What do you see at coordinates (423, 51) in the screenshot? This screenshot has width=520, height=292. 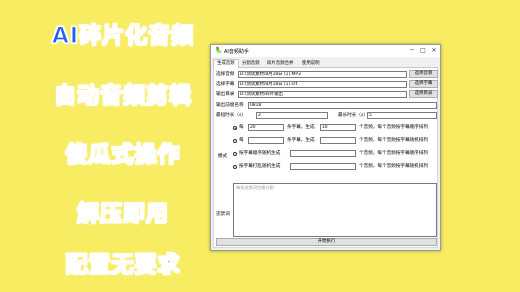 I see `maximize-button: □` at bounding box center [423, 51].